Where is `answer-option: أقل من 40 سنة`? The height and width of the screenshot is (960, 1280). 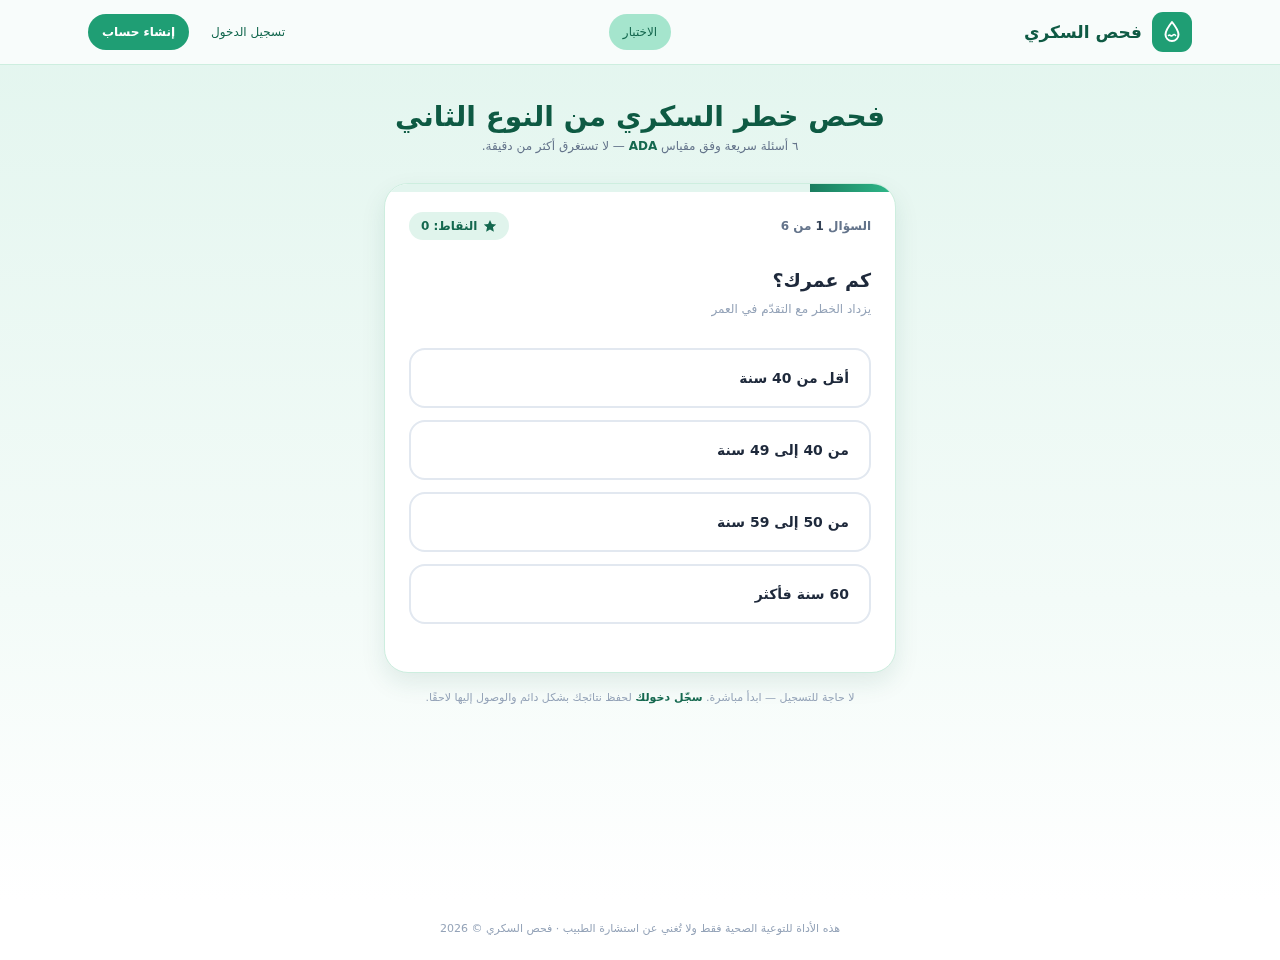
answer-option: أقل من 40 سنة is located at coordinates (640, 378).